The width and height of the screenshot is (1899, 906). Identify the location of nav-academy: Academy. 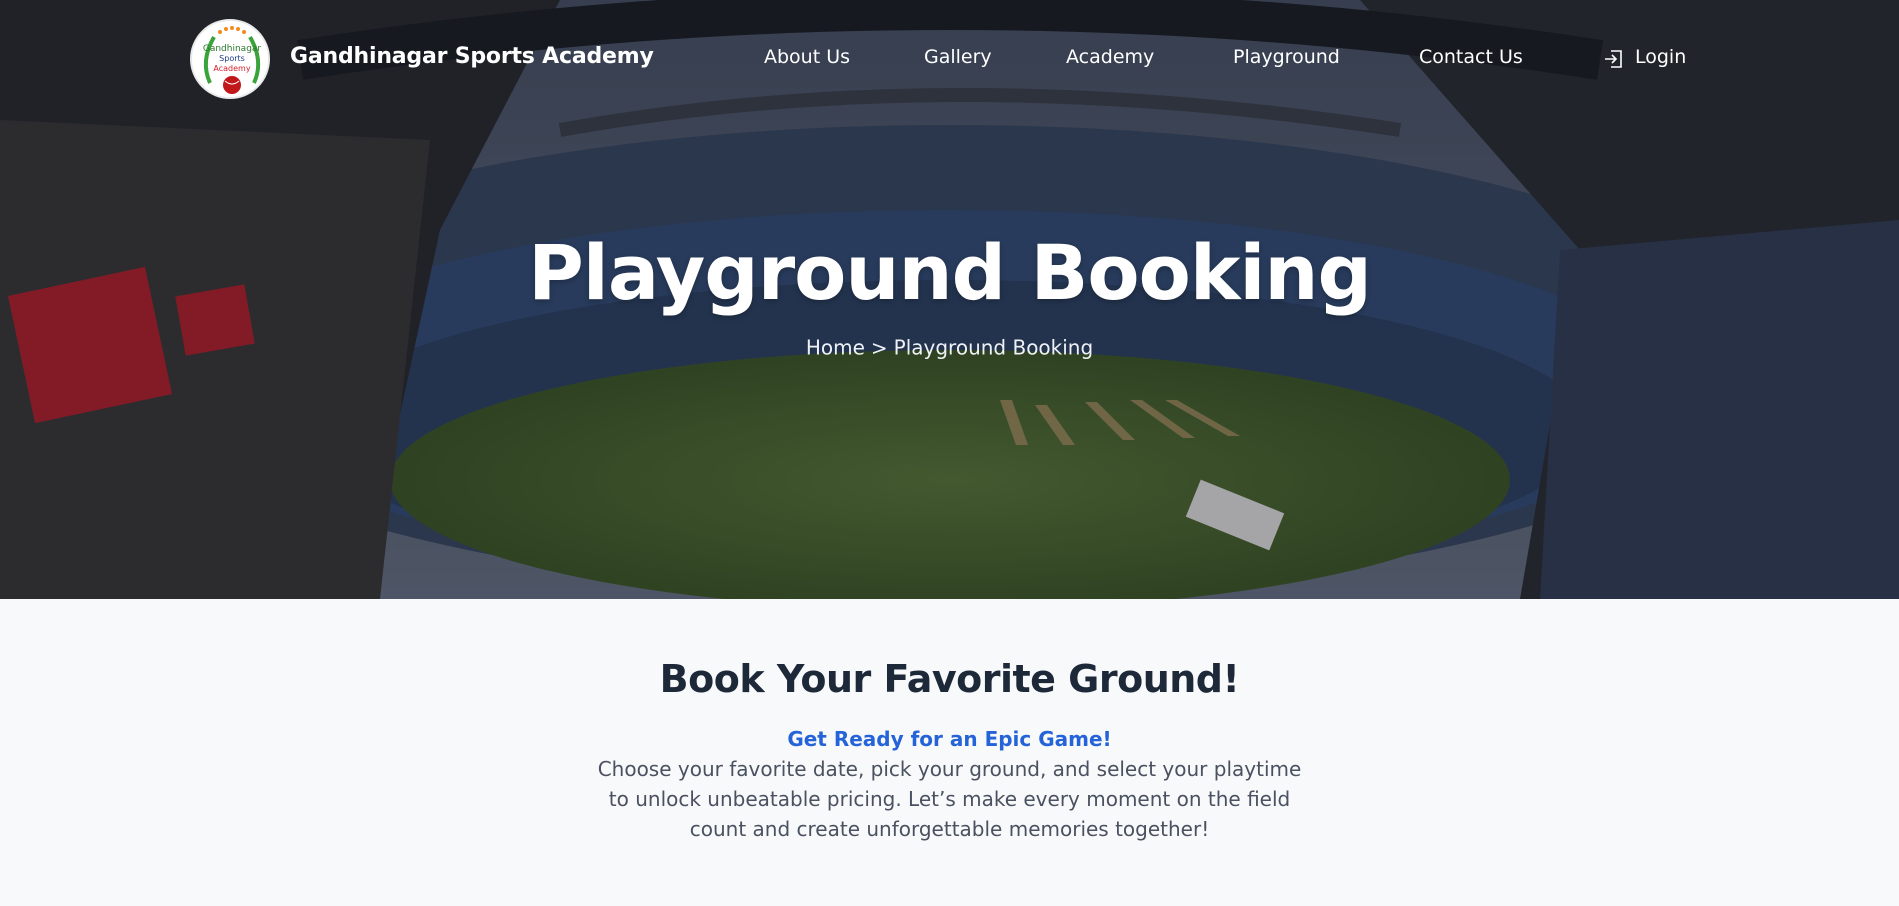
(1110, 57).